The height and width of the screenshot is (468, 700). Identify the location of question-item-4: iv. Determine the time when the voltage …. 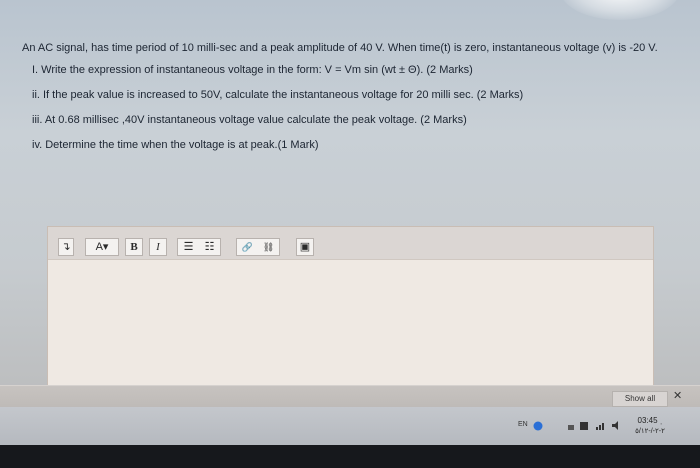
(175, 145).